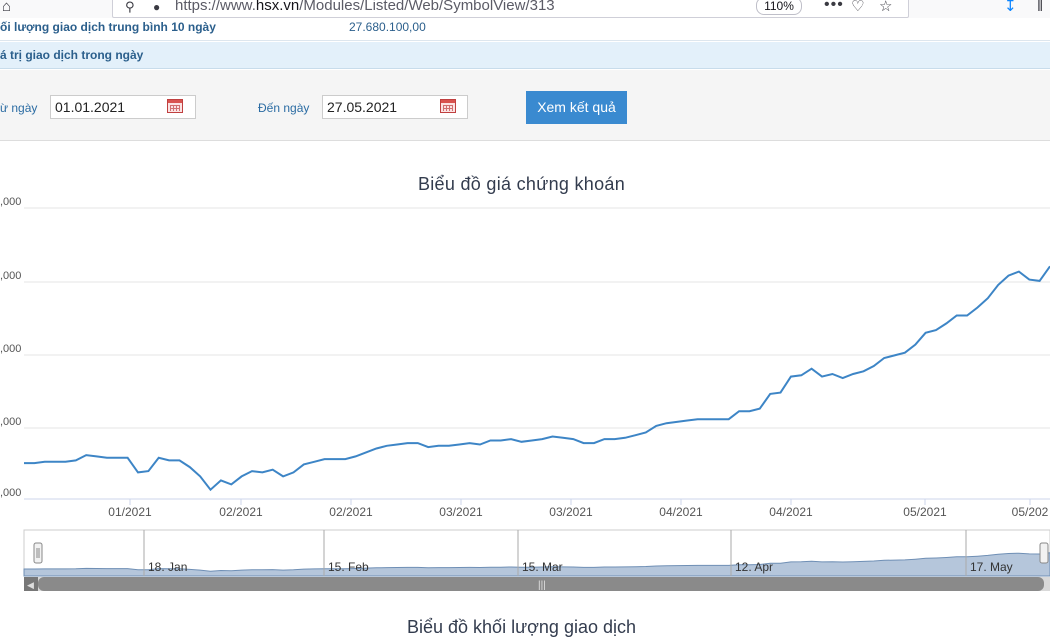 This screenshot has width=1050, height=638. I want to click on navigator-label: 15. Feb, so click(348, 567).